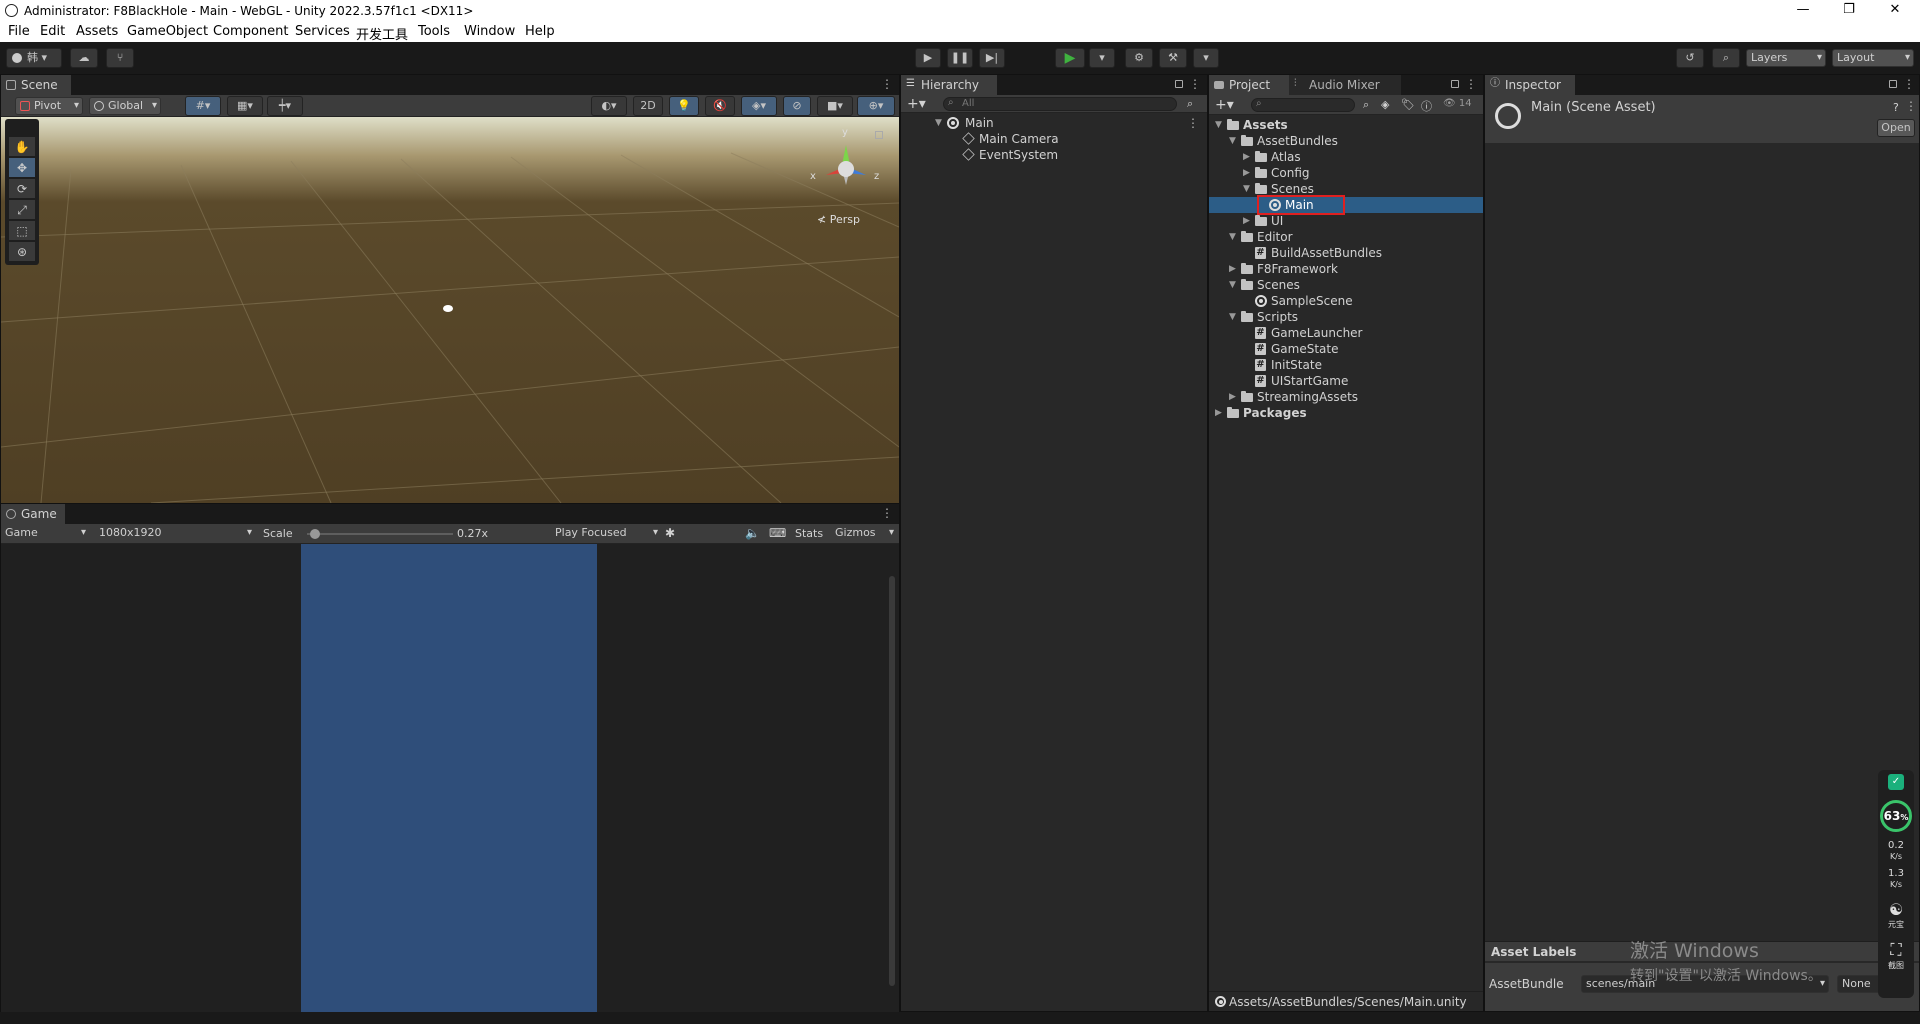 Image resolution: width=1920 pixels, height=1024 pixels. Describe the element at coordinates (606, 534) in the screenshot. I see `play-mode-dropdown: Play Focused` at that location.